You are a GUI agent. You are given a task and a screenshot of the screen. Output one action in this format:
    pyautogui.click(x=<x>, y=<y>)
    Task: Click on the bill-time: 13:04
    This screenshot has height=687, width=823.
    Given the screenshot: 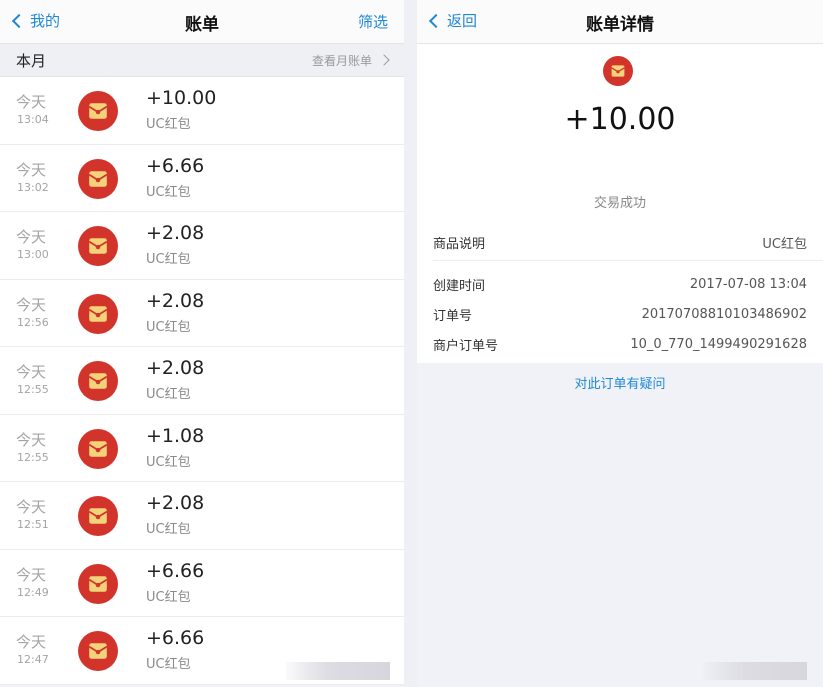 What is the action you would take?
    pyautogui.click(x=33, y=119)
    